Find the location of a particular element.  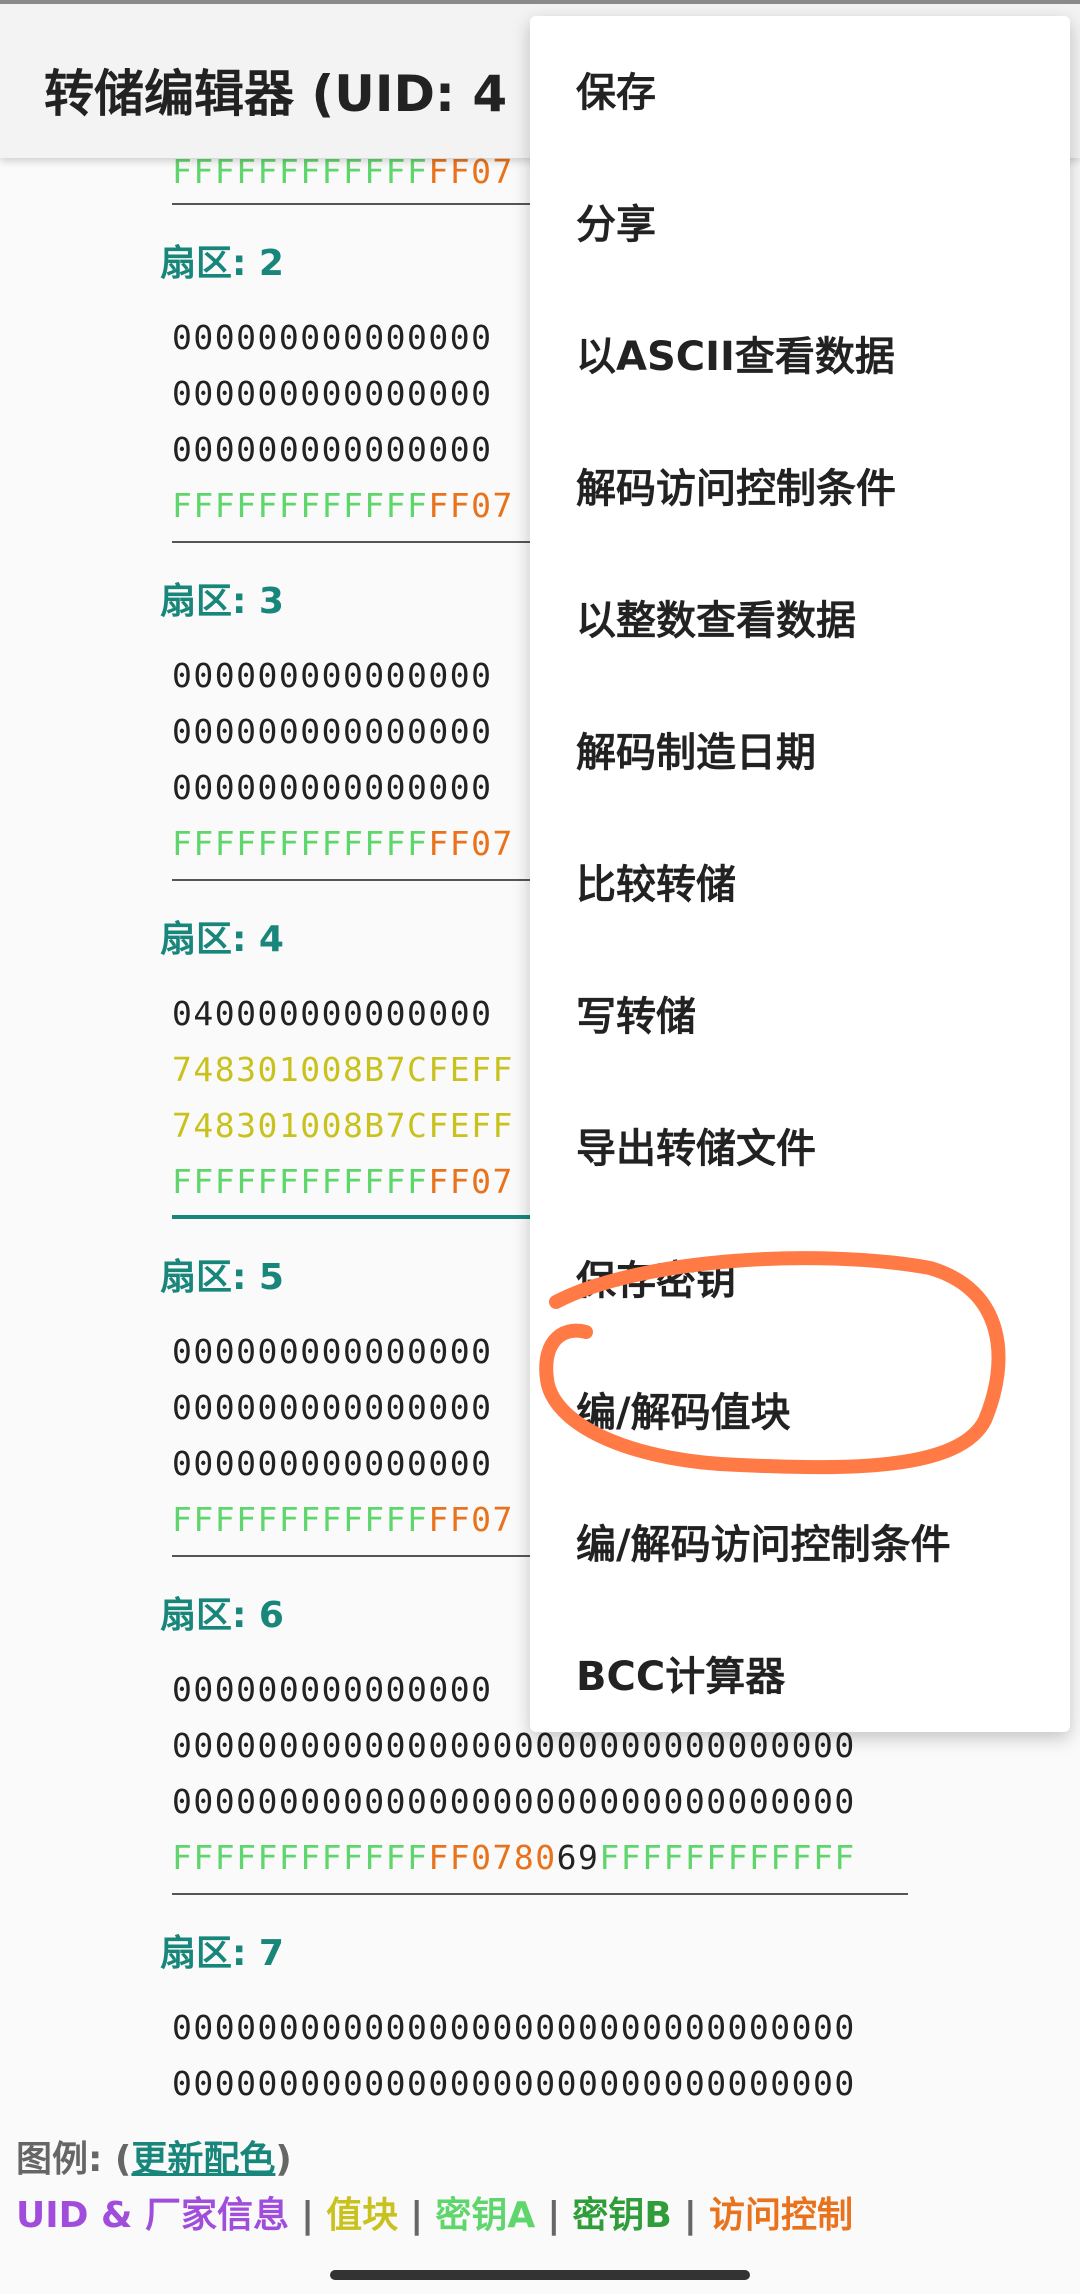

sector-label: 扇区: 3 is located at coordinates (222, 601).